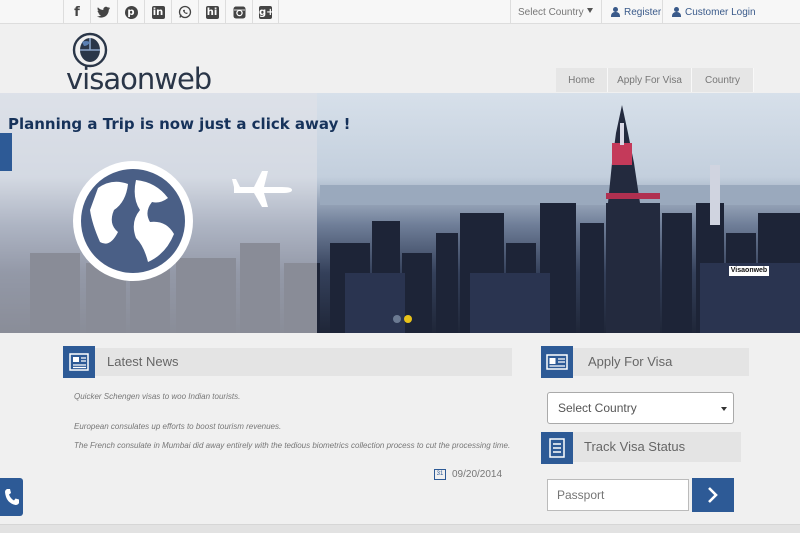 The width and height of the screenshot is (800, 533). I want to click on logo-part-2: onweb, so click(166, 79).